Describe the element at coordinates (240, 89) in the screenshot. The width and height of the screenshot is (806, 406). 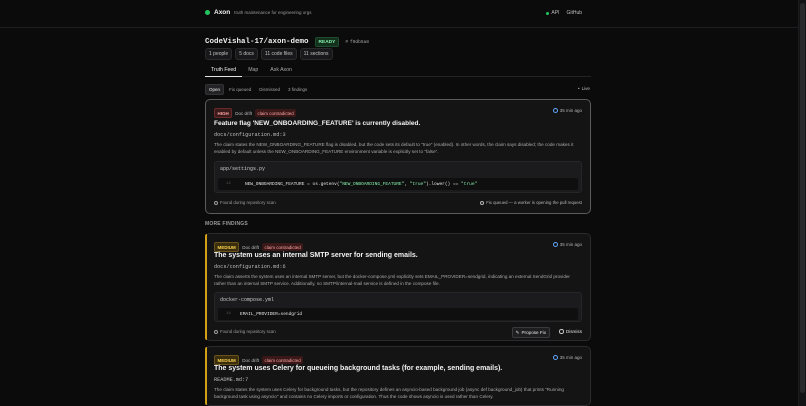
I see `filter-fix-queued: Fix queued` at that location.